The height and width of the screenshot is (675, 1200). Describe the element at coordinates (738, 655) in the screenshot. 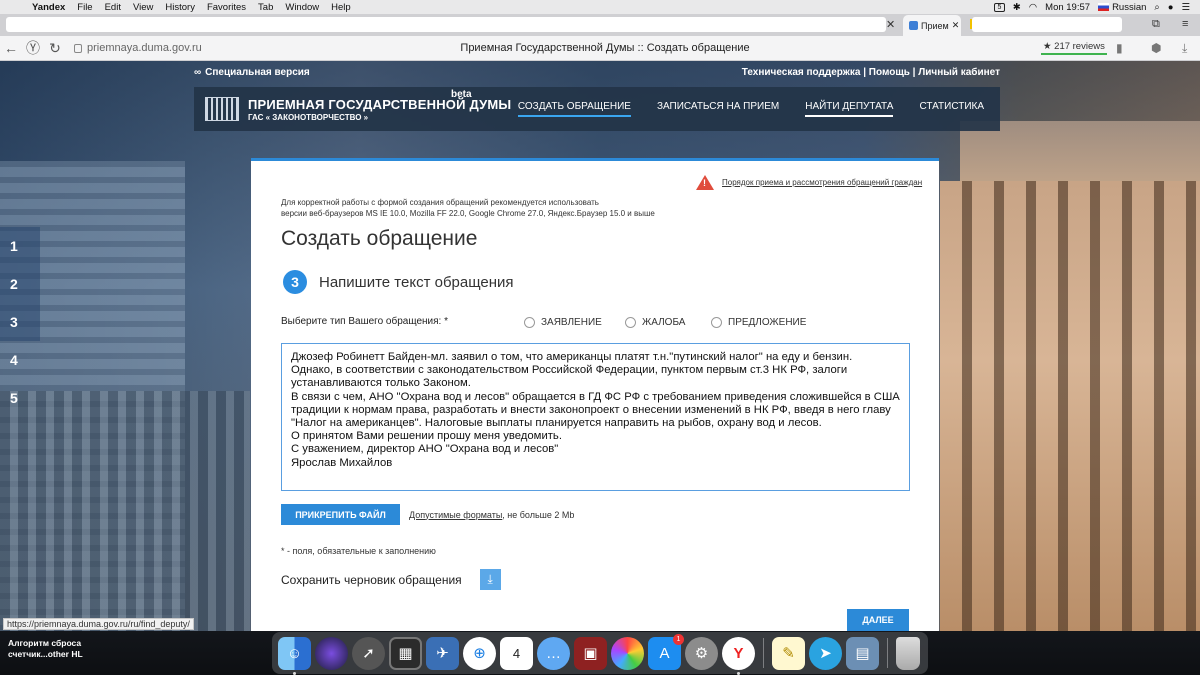

I see `yandex-browser-icon: Y` at that location.